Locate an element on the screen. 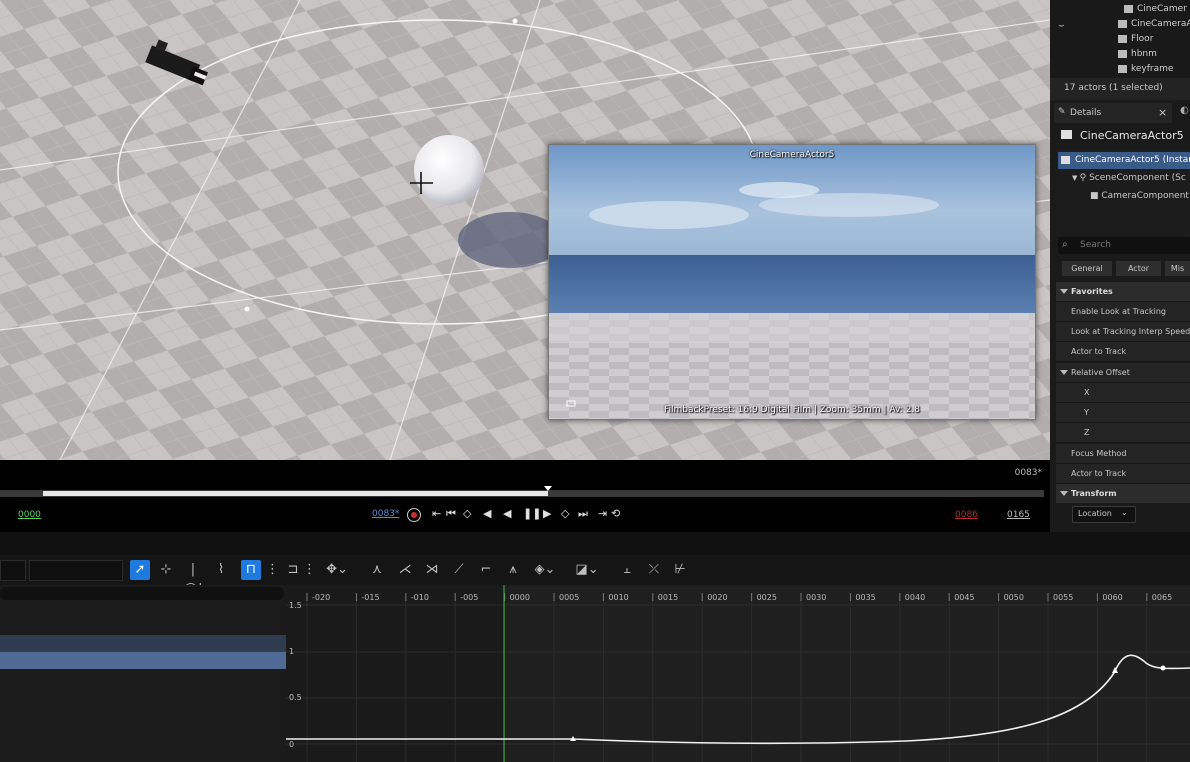 Image resolution: width=1190 pixels, height=762 pixels. component-row: ■ CameraComponent is located at coordinates (1139, 196).